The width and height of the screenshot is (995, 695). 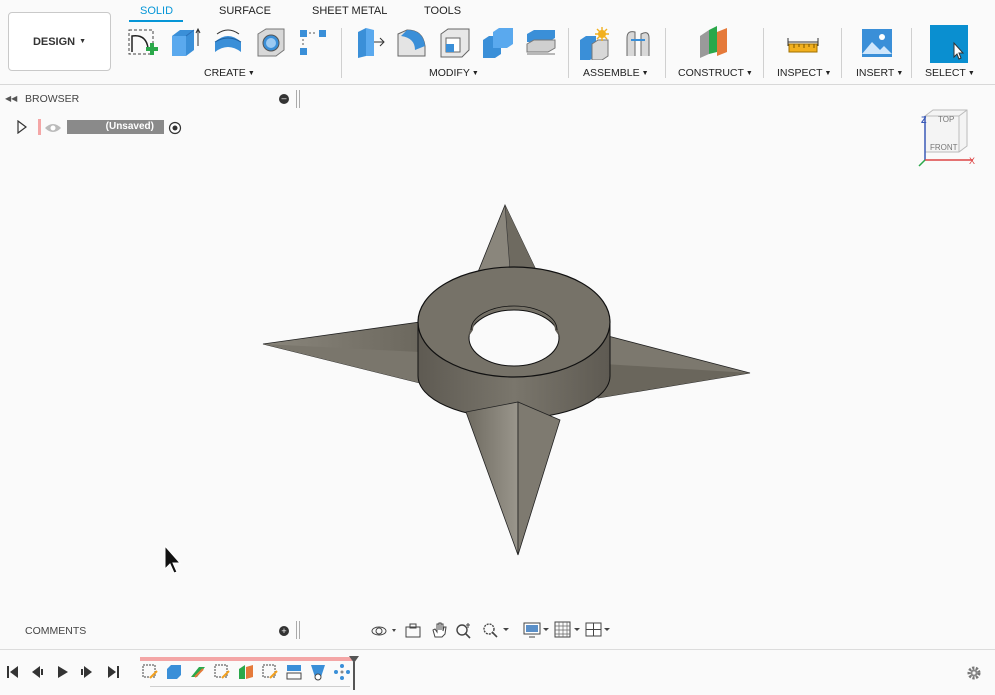 What do you see at coordinates (464, 630) in the screenshot?
I see `zoom-icon` at bounding box center [464, 630].